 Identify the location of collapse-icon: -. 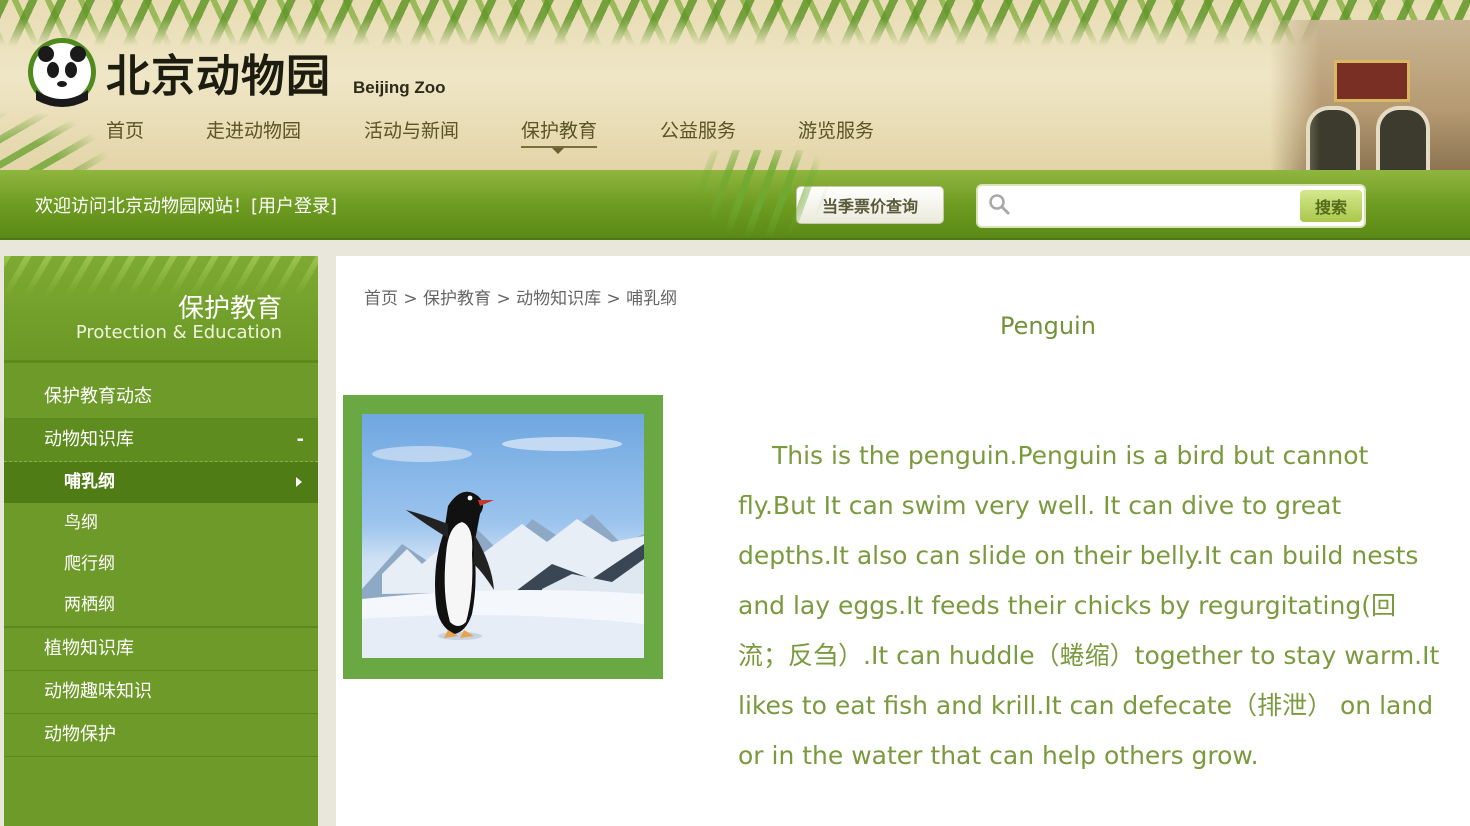
(300, 440).